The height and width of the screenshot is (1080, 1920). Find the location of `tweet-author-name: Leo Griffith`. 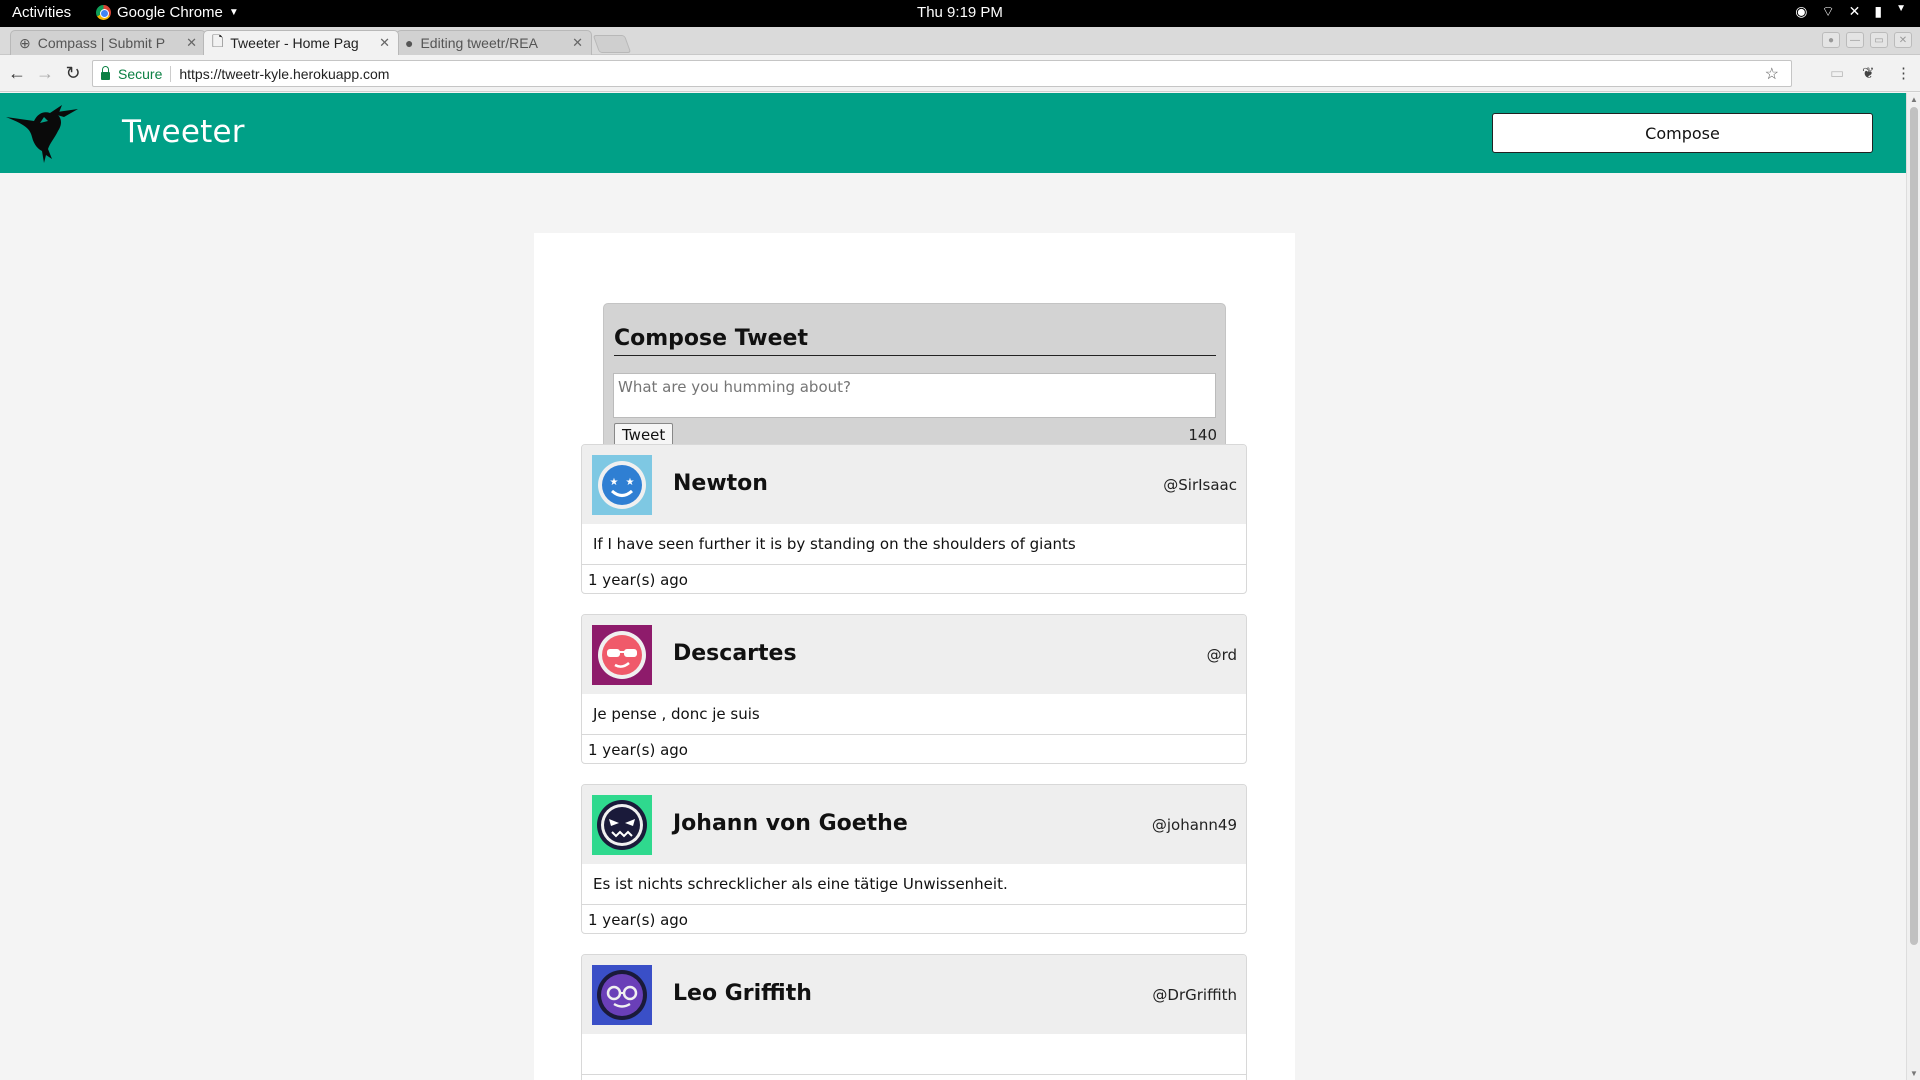

tweet-author-name: Leo Griffith is located at coordinates (742, 993).